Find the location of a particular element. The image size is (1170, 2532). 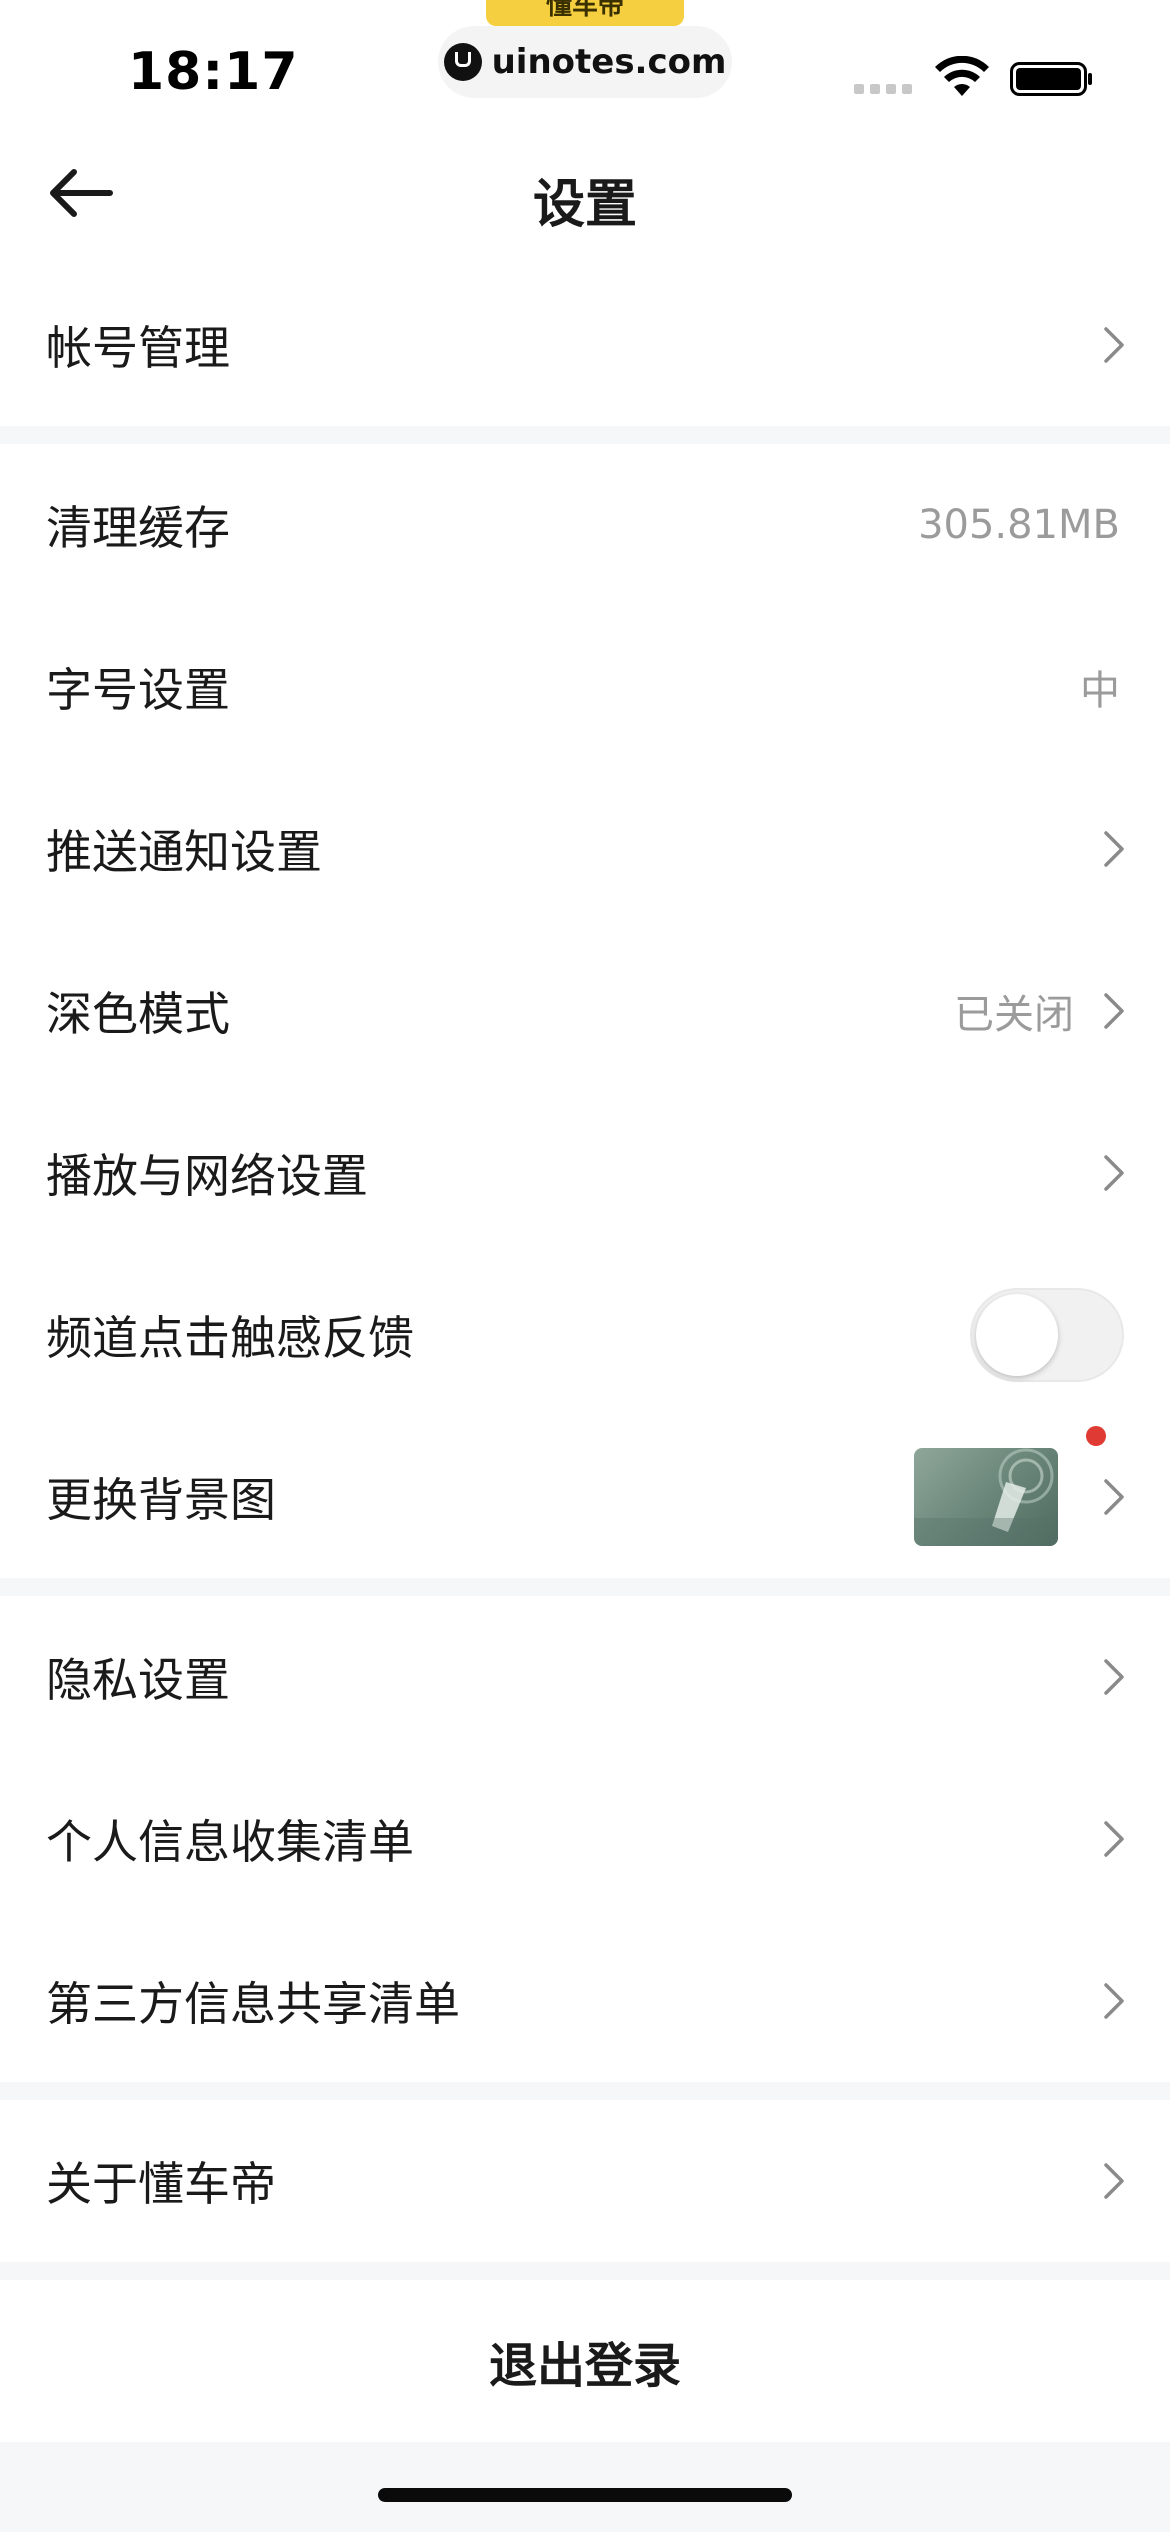

settings-item-haptic: 频道点击触感反馈 is located at coordinates (585, 1335).